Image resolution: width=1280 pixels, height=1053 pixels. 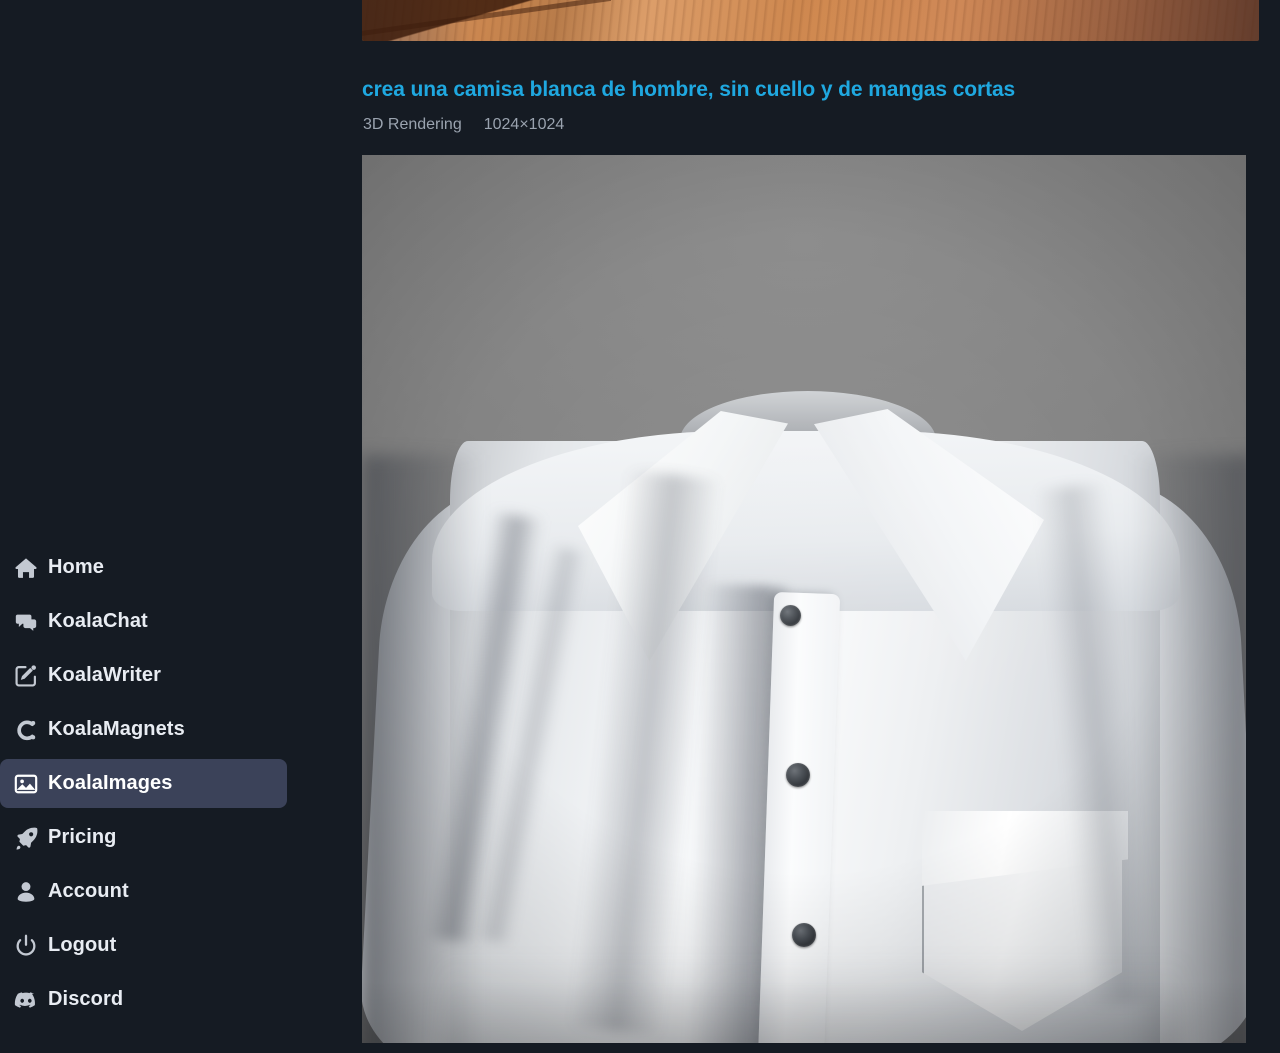 I want to click on user-icon, so click(x=26, y=892).